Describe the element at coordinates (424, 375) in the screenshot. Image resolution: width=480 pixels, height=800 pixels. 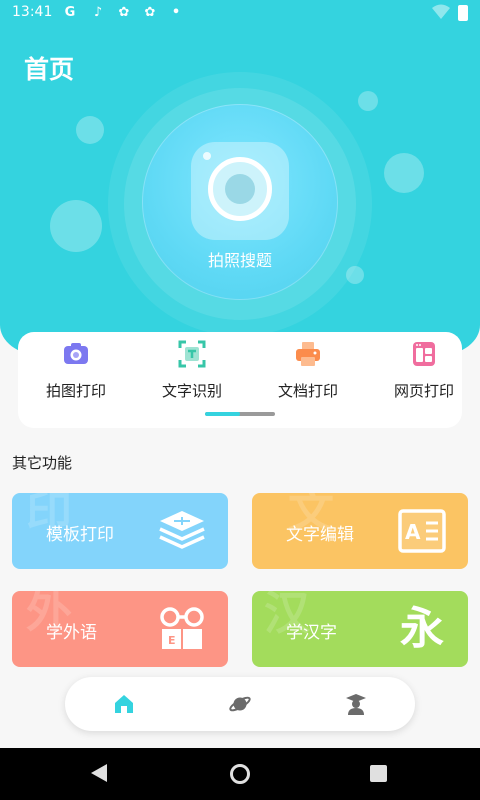
I see `feature-webpage-print: 网页打印` at that location.